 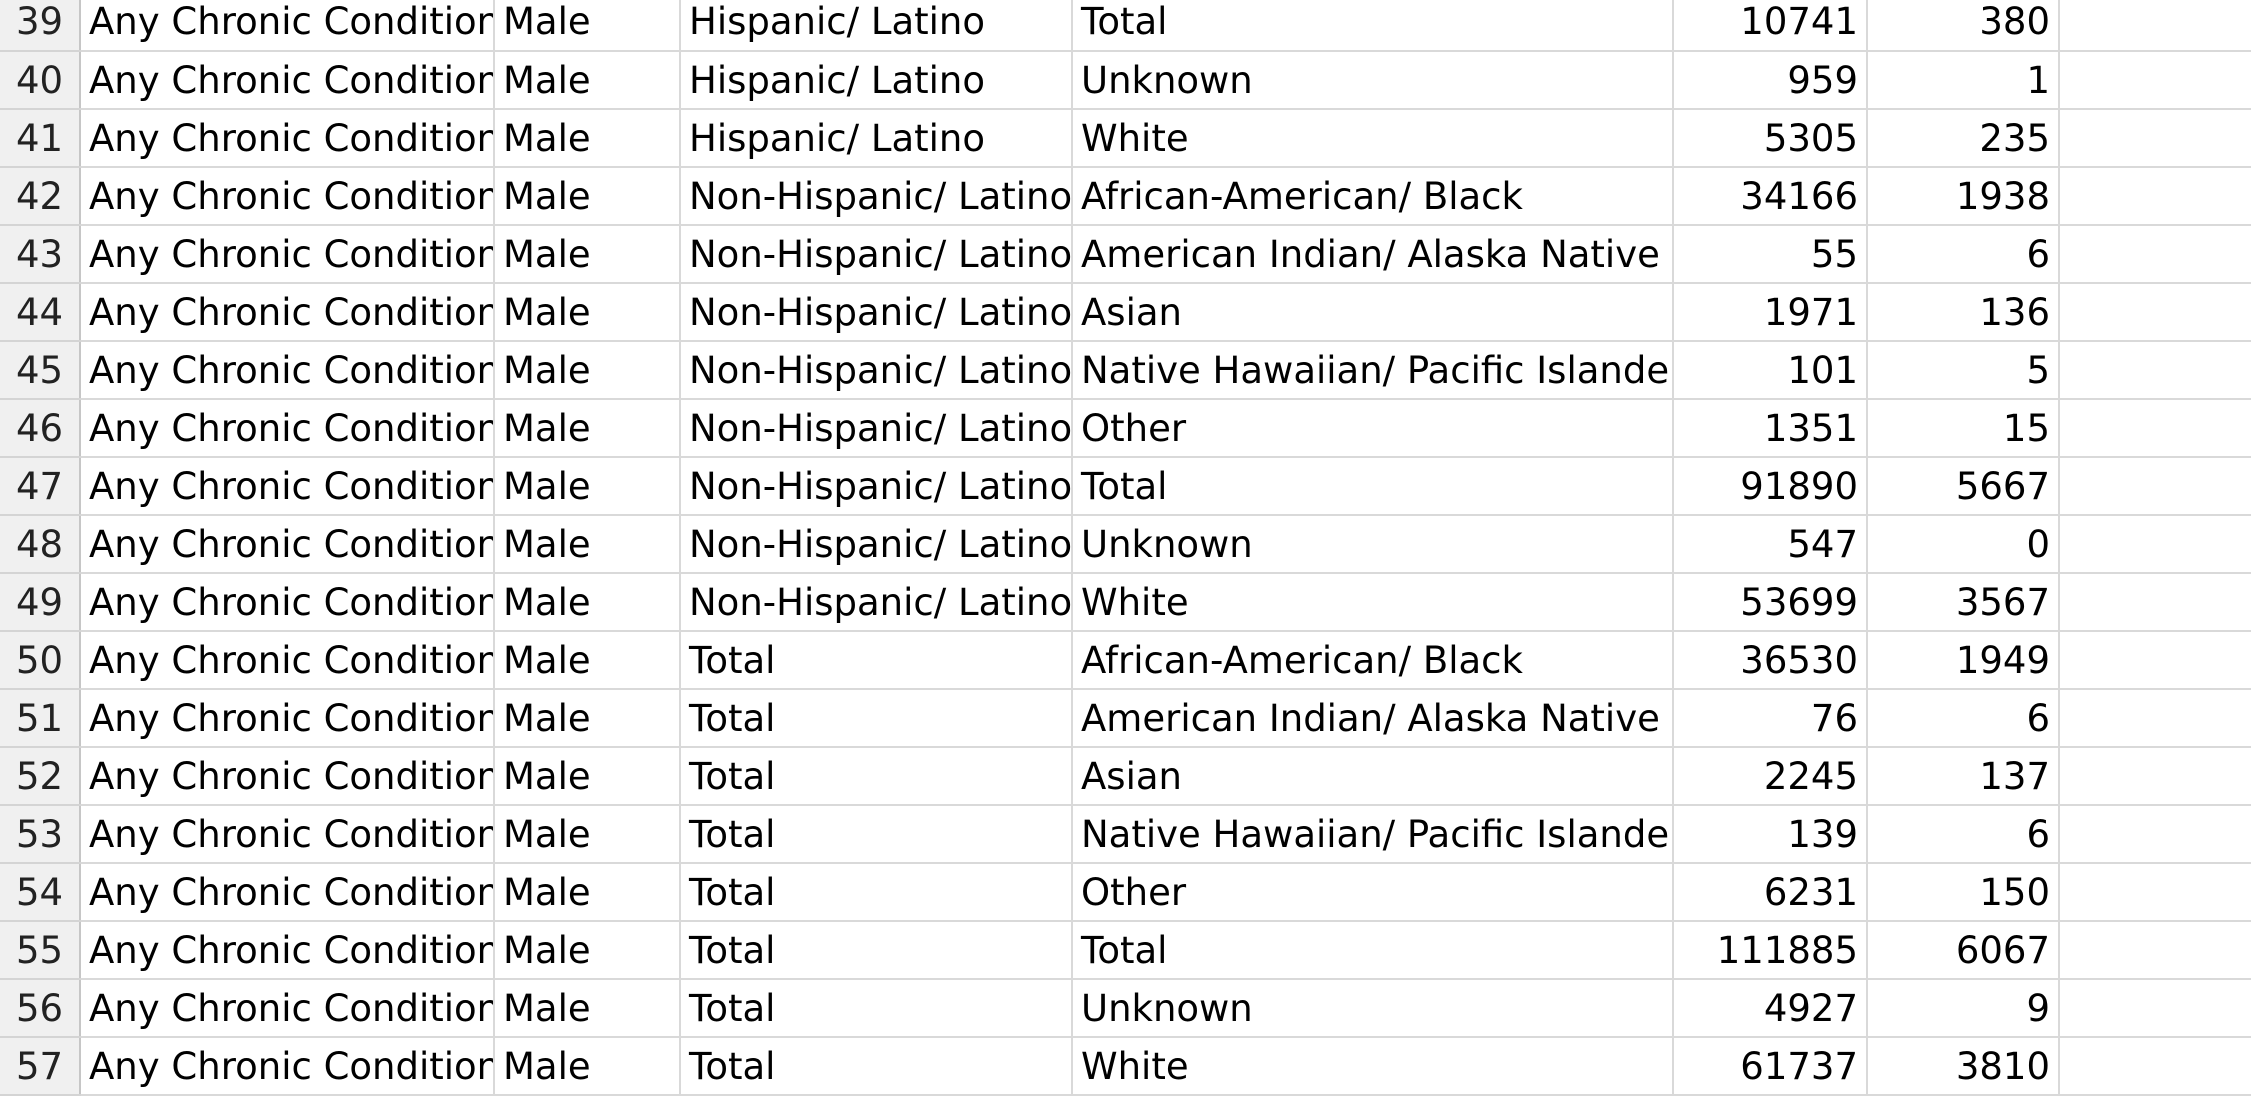 What do you see at coordinates (40, 254) in the screenshot?
I see `row-header: 43` at bounding box center [40, 254].